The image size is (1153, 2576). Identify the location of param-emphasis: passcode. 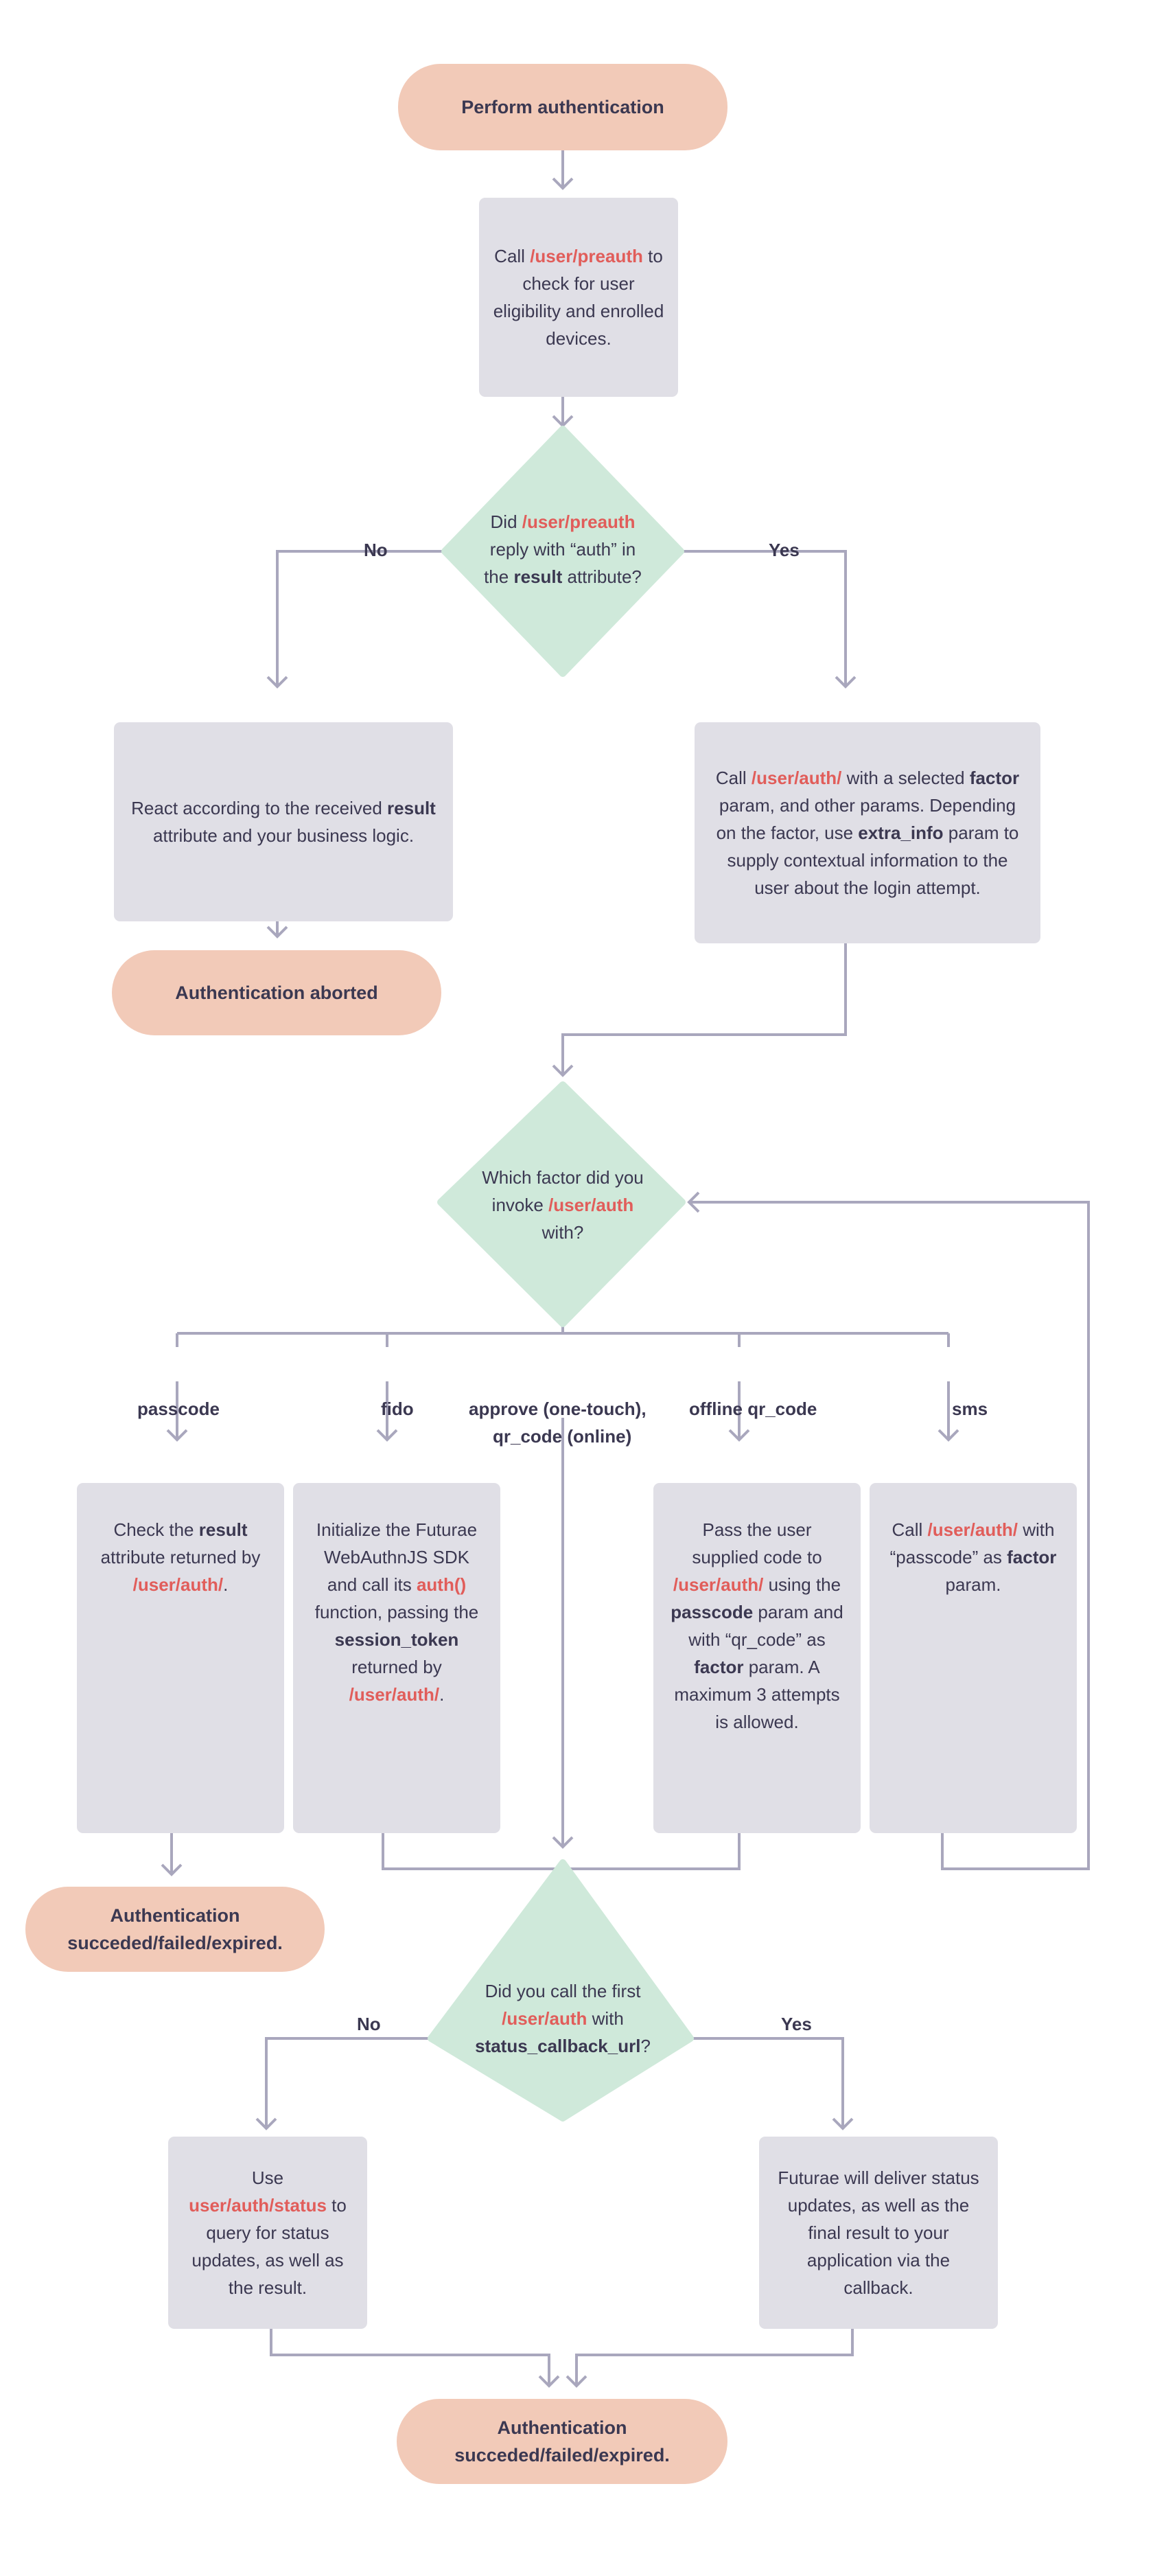
(712, 1612).